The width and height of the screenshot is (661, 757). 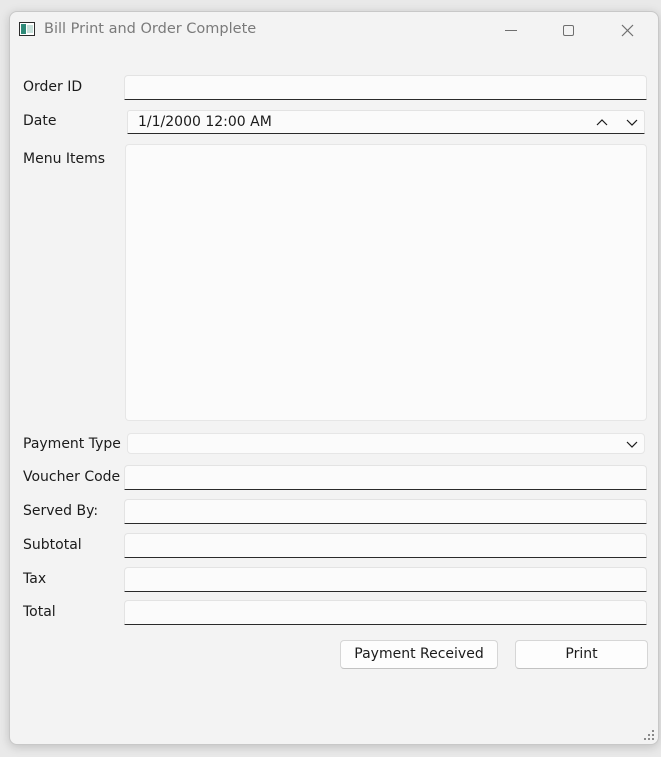 What do you see at coordinates (386, 122) in the screenshot?
I see `date-picker: 1/1/2000 12:00 AM` at bounding box center [386, 122].